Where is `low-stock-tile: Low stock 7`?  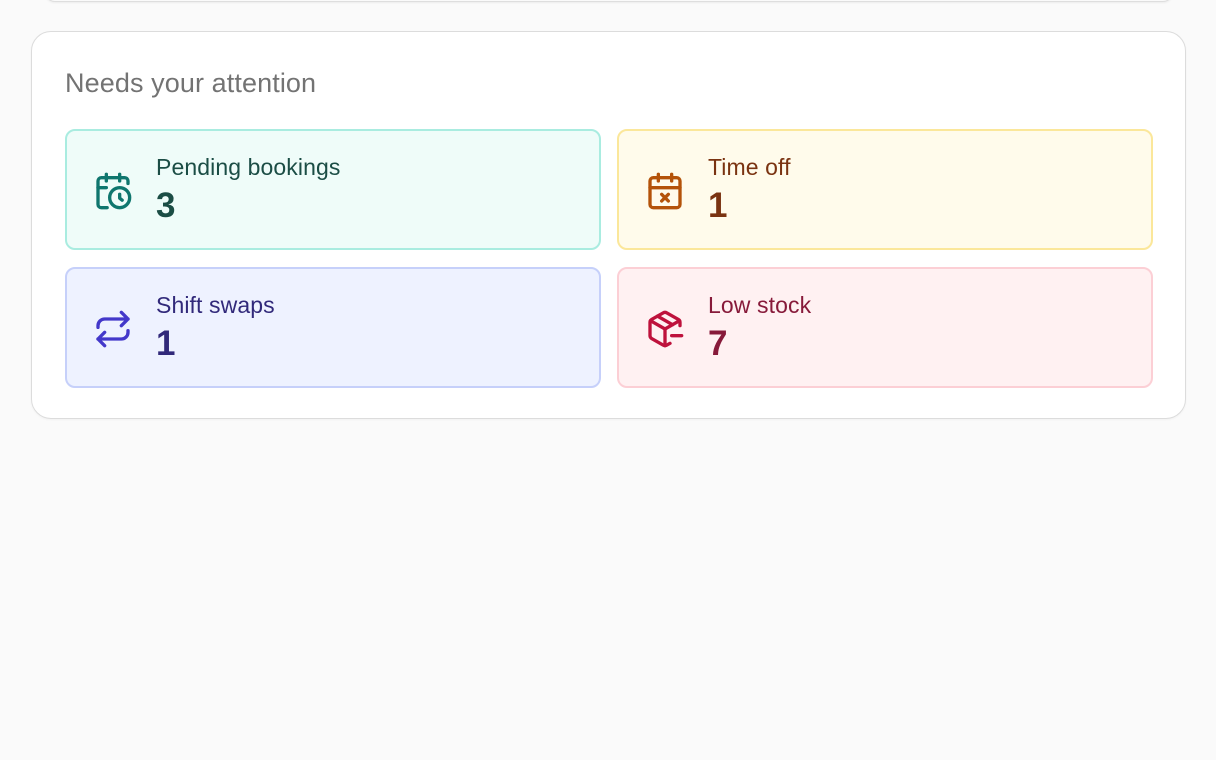 low-stock-tile: Low stock 7 is located at coordinates (885, 327).